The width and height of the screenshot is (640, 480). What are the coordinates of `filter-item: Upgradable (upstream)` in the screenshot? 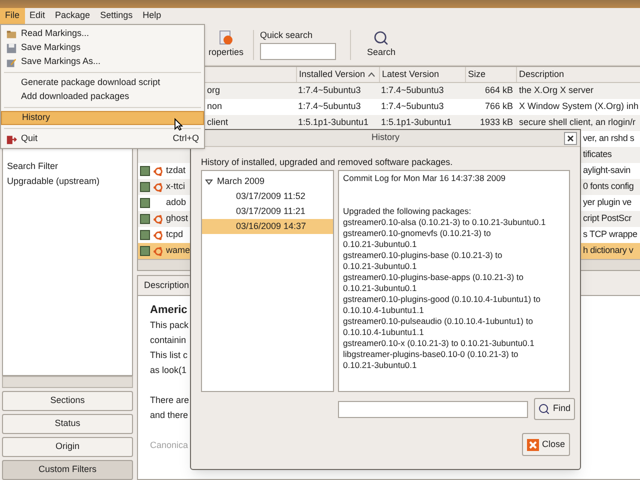 It's located at (67, 181).